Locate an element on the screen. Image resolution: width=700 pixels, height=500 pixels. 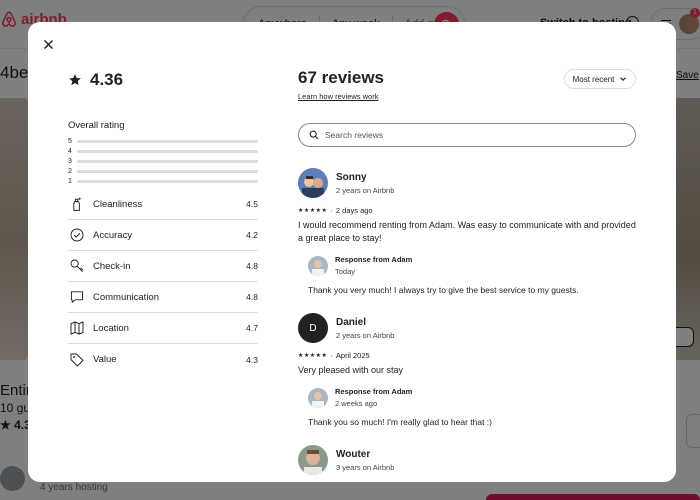
rating-bar-stars: 3 is located at coordinates (70, 161).